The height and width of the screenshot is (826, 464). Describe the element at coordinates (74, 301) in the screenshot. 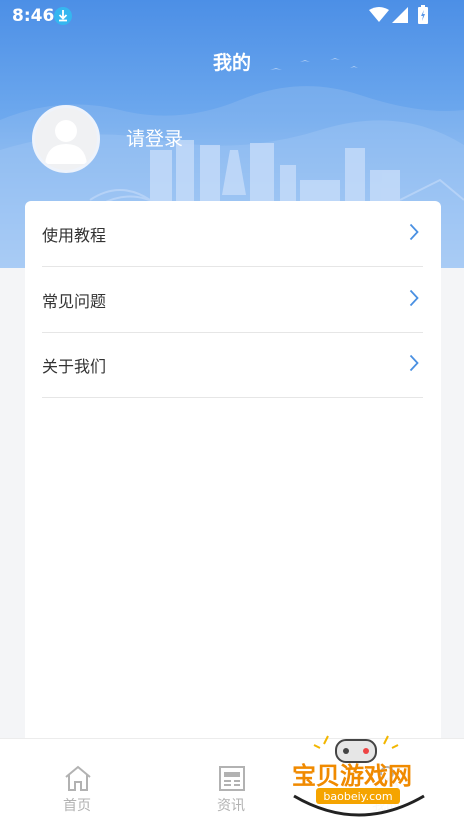

I see `menu-item-label: 常见问题` at that location.